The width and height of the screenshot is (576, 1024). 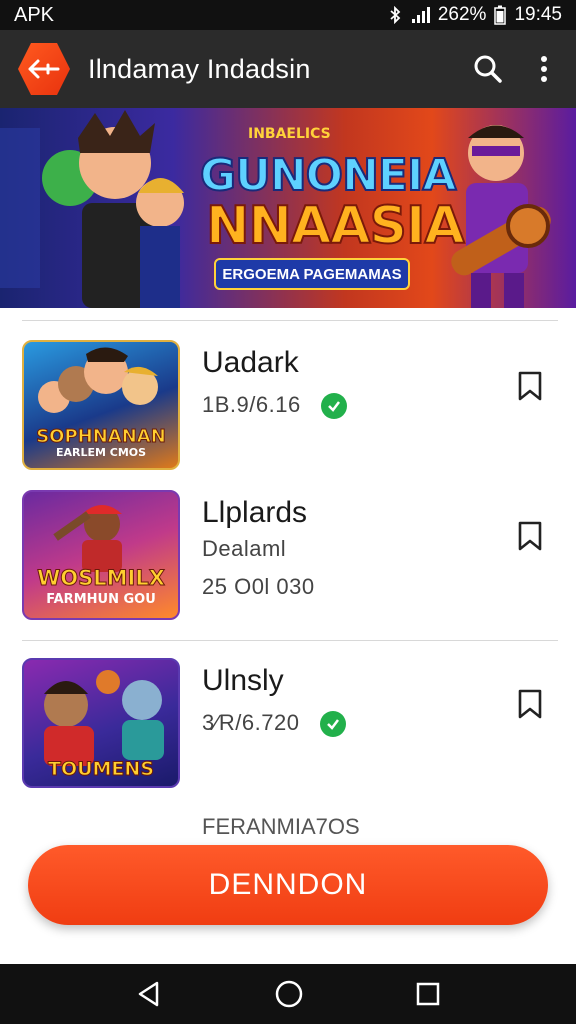 What do you see at coordinates (251, 404) in the screenshot?
I see `item-version: 1B.9/6.16` at bounding box center [251, 404].